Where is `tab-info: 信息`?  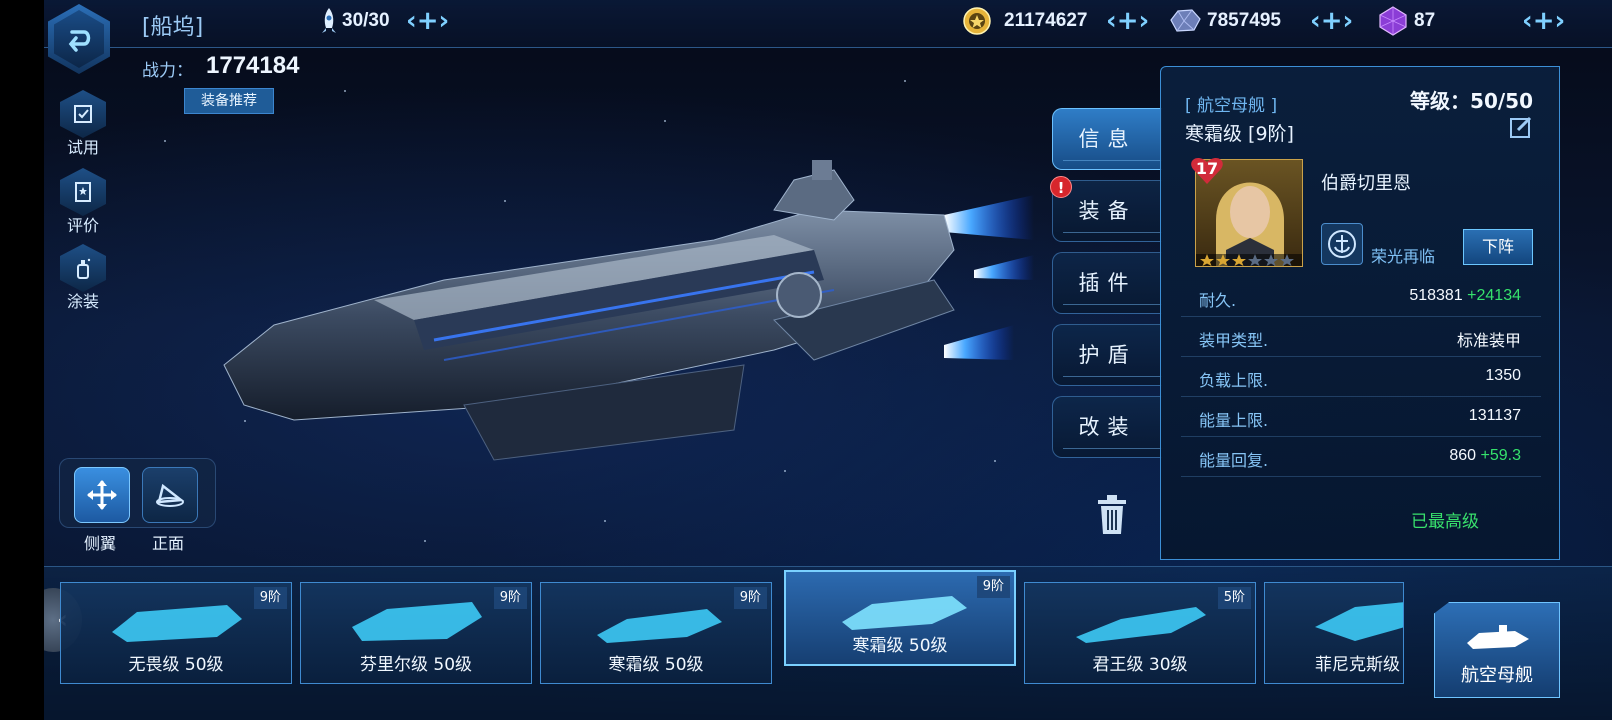
tab-info: 信息 is located at coordinates (1107, 139).